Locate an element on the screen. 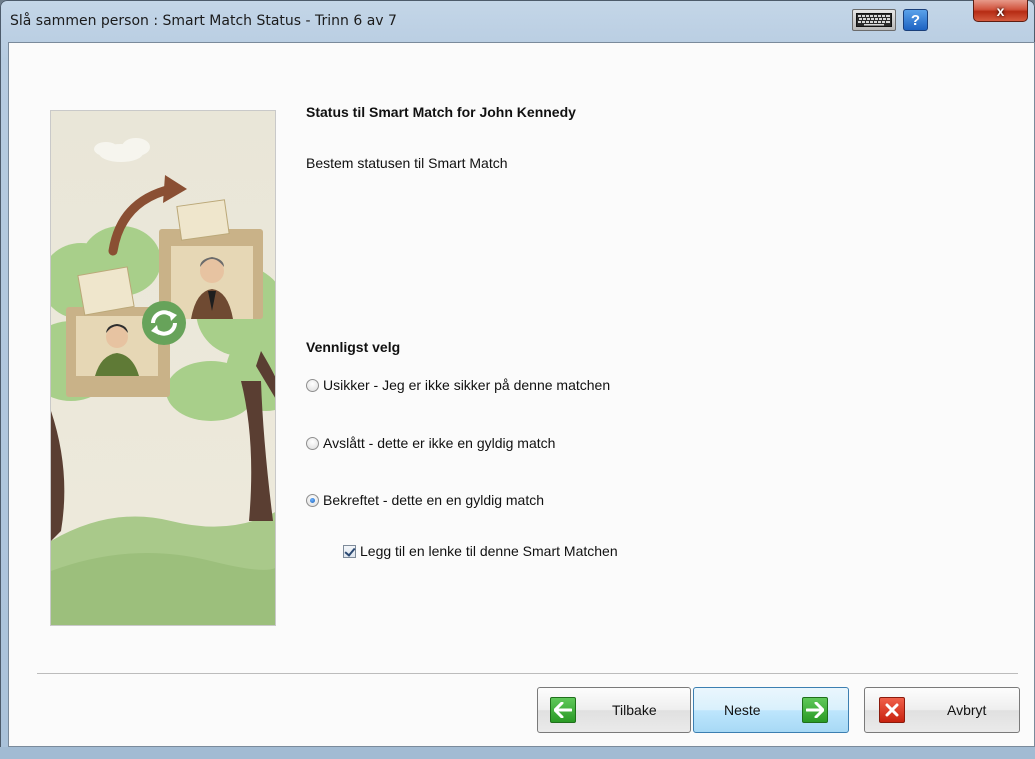 The image size is (1035, 759). page-description: Bestem statusen til Smart Match is located at coordinates (407, 163).